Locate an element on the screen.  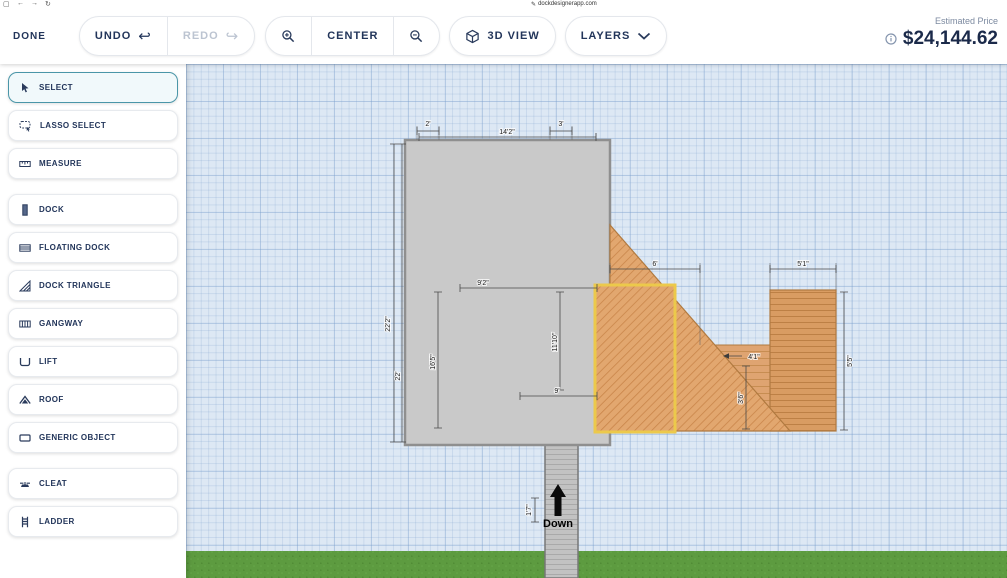
undo-button: UNDO ↩ is located at coordinates (124, 36).